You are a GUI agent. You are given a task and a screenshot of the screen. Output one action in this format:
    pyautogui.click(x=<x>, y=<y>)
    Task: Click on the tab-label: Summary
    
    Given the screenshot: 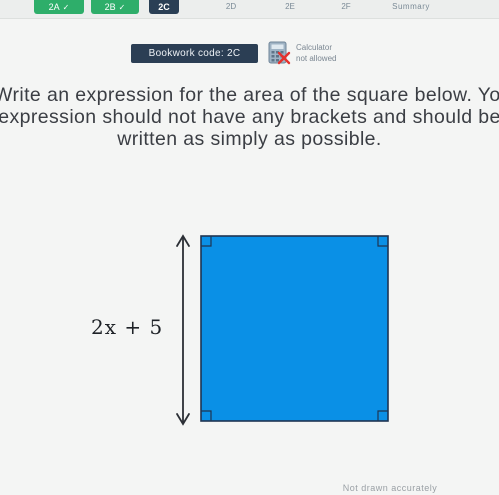 What is the action you would take?
    pyautogui.click(x=411, y=6)
    